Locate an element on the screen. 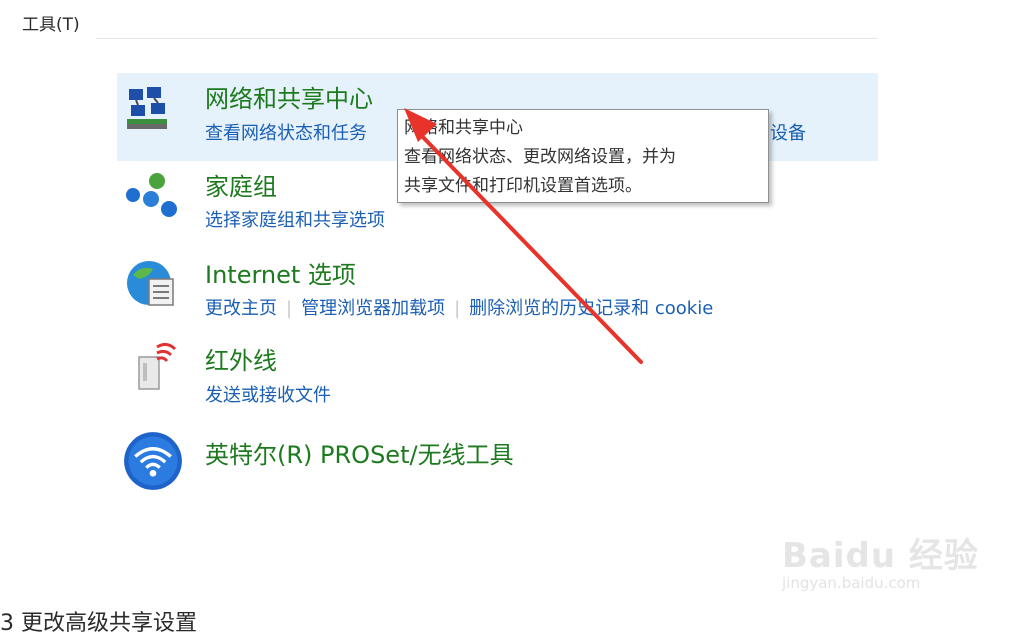  homegroup-title: 家庭组 is located at coordinates (241, 184).